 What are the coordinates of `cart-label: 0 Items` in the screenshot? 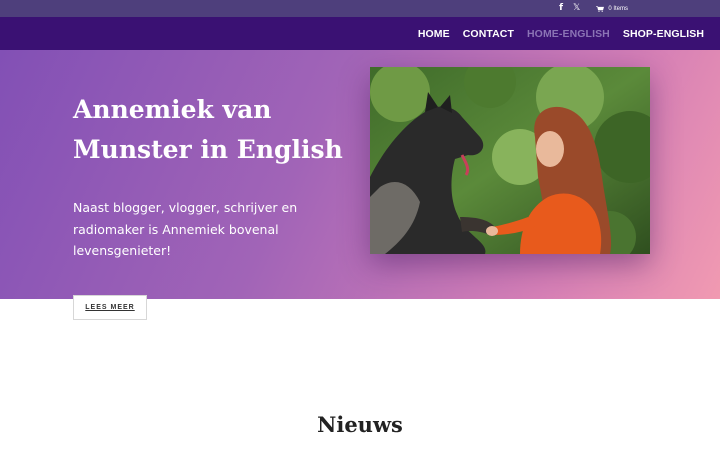 It's located at (618, 8).